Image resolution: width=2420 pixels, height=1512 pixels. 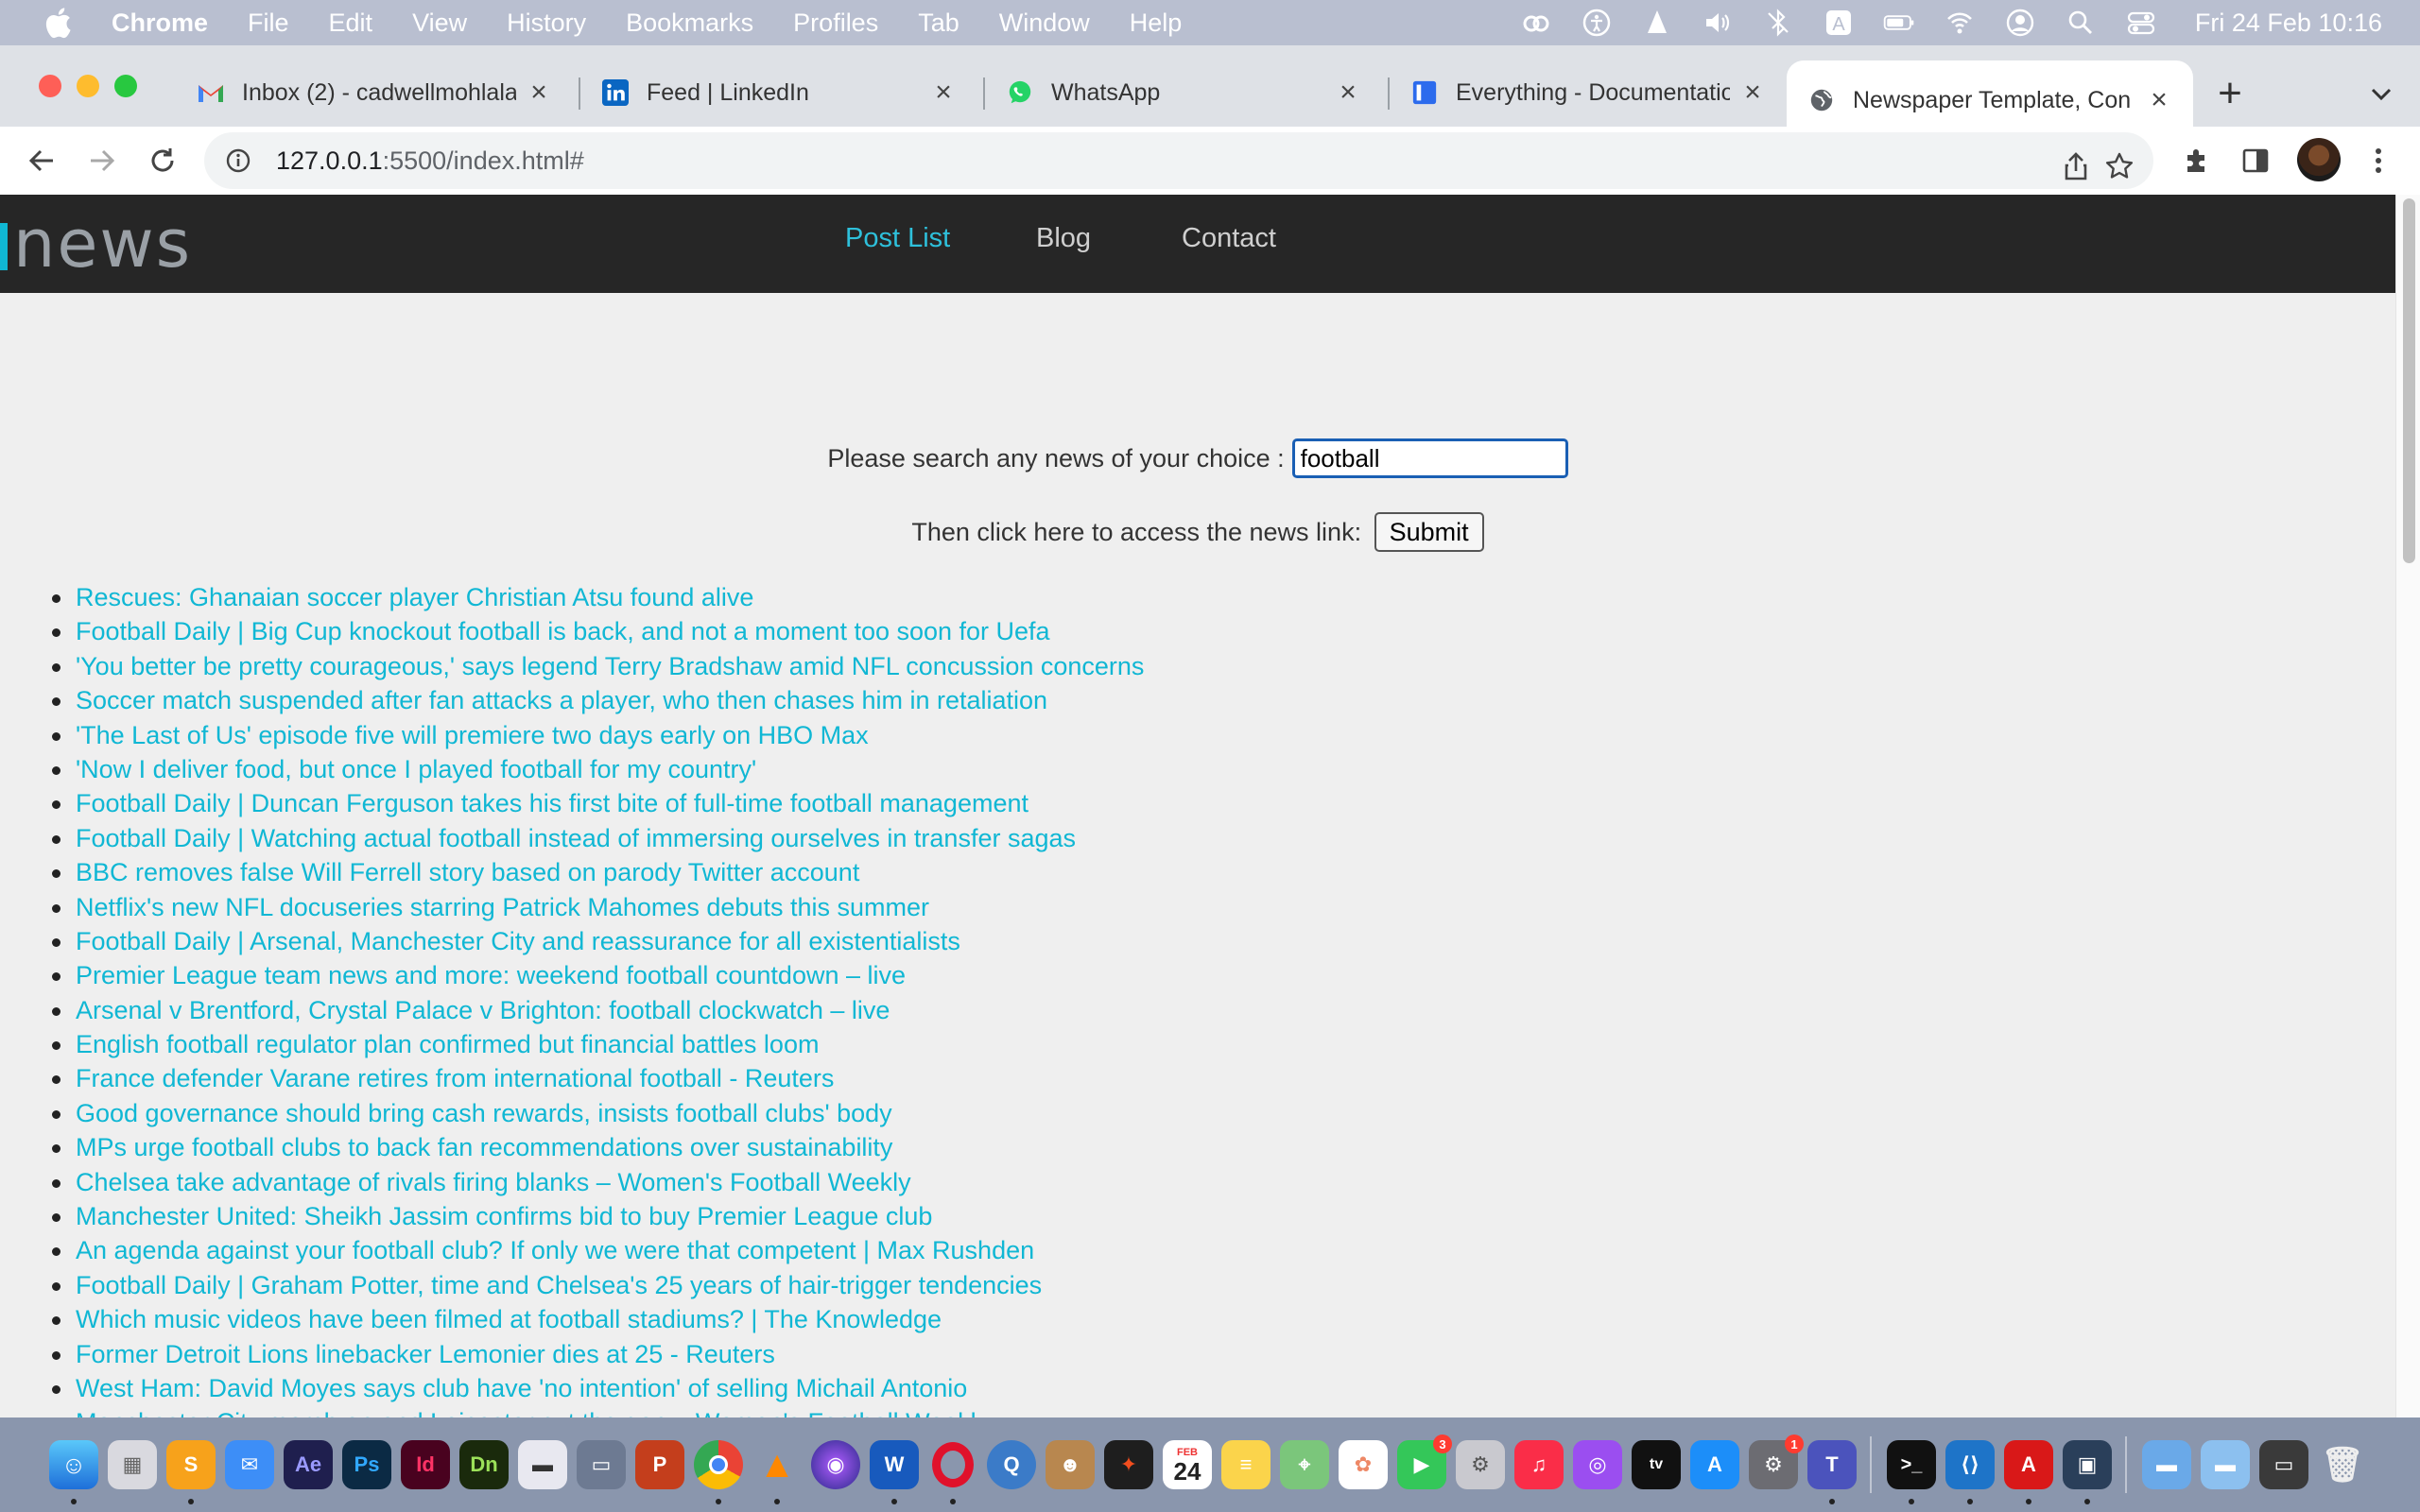 What do you see at coordinates (1070, 1464) in the screenshot?
I see `contacts-icon: ☻` at bounding box center [1070, 1464].